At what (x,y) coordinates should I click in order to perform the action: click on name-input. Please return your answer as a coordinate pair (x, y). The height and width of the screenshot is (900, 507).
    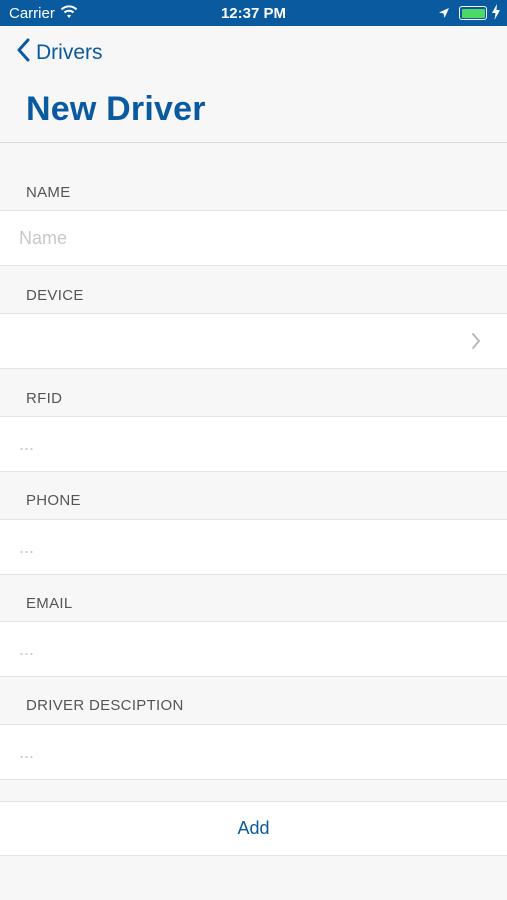
    Looking at the image, I should click on (254, 238).